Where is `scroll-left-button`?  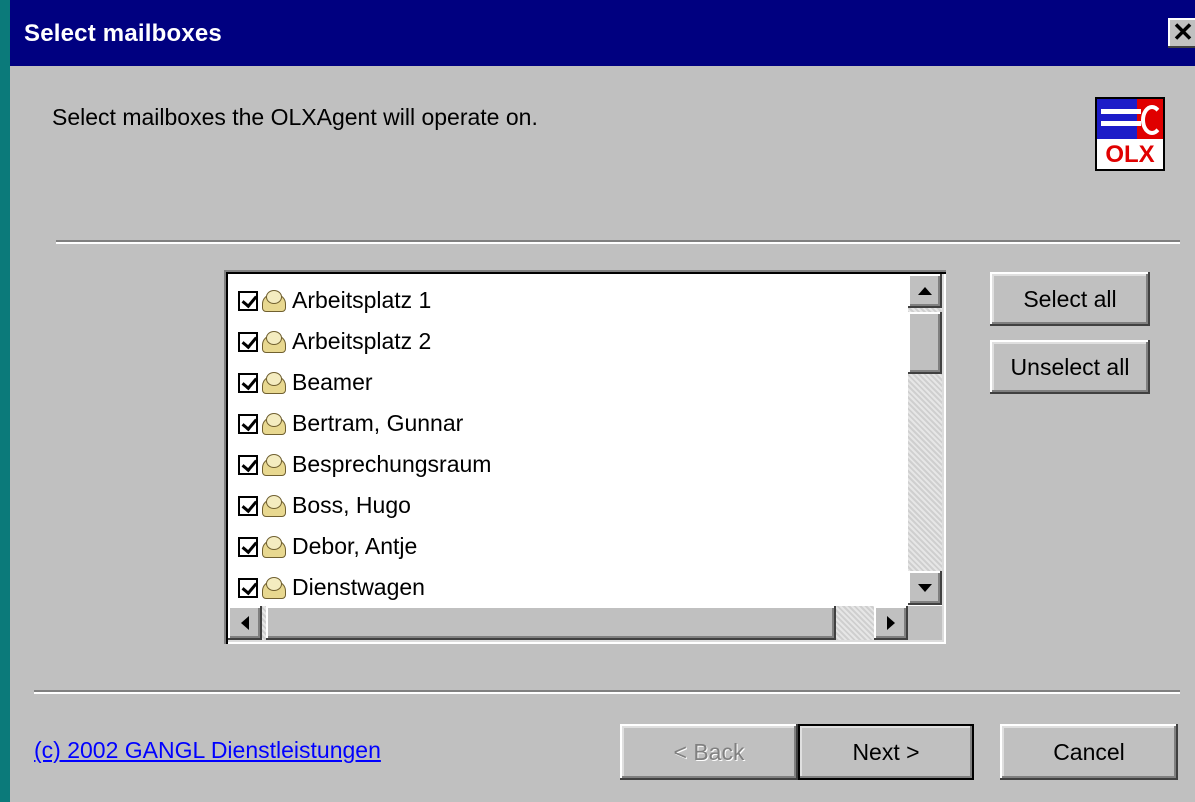
scroll-left-button is located at coordinates (245, 623).